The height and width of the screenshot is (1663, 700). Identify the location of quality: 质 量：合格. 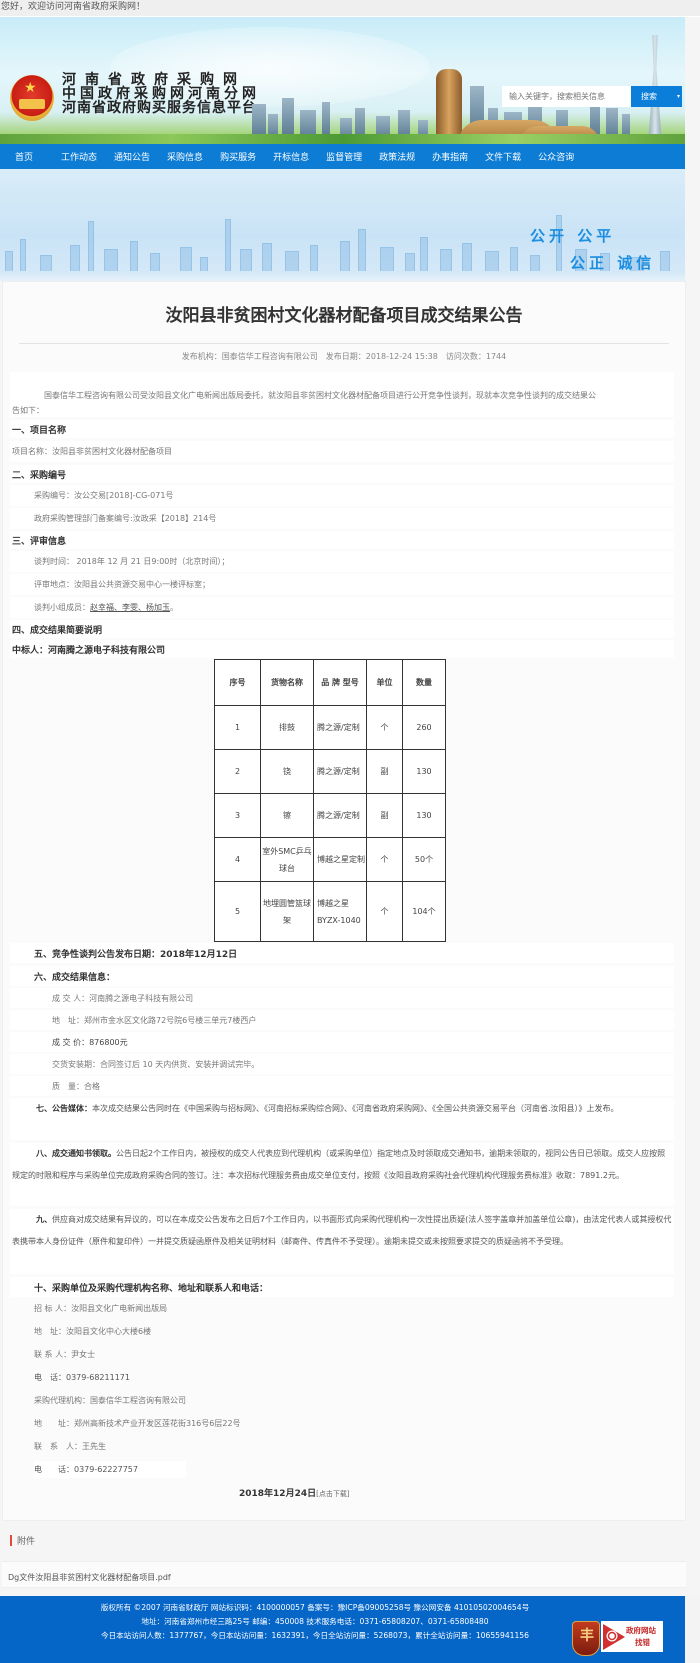
(76, 1086).